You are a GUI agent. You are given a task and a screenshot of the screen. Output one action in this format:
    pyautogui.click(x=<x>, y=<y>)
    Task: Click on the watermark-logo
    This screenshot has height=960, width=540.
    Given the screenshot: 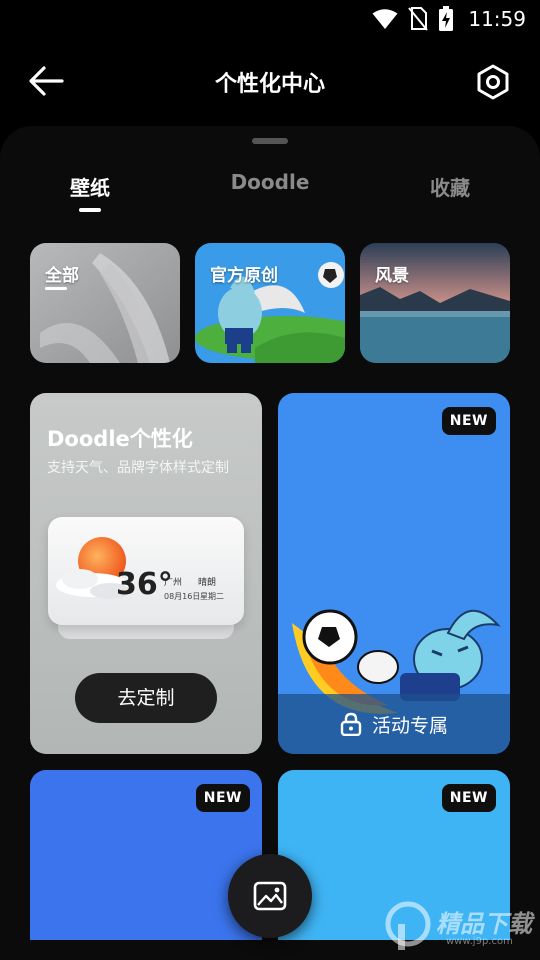 What is the action you would take?
    pyautogui.click(x=408, y=925)
    